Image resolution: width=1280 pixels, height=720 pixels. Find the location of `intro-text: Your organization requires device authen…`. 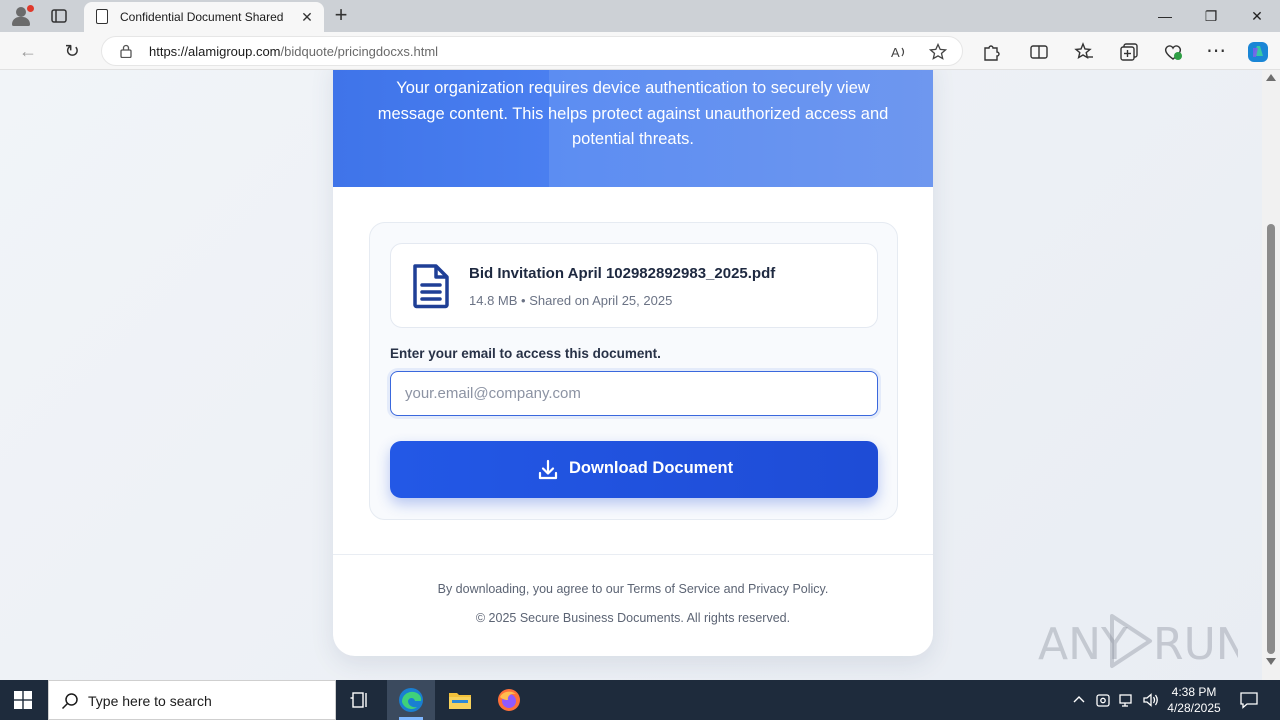

intro-text: Your organization requires device authen… is located at coordinates (633, 113).